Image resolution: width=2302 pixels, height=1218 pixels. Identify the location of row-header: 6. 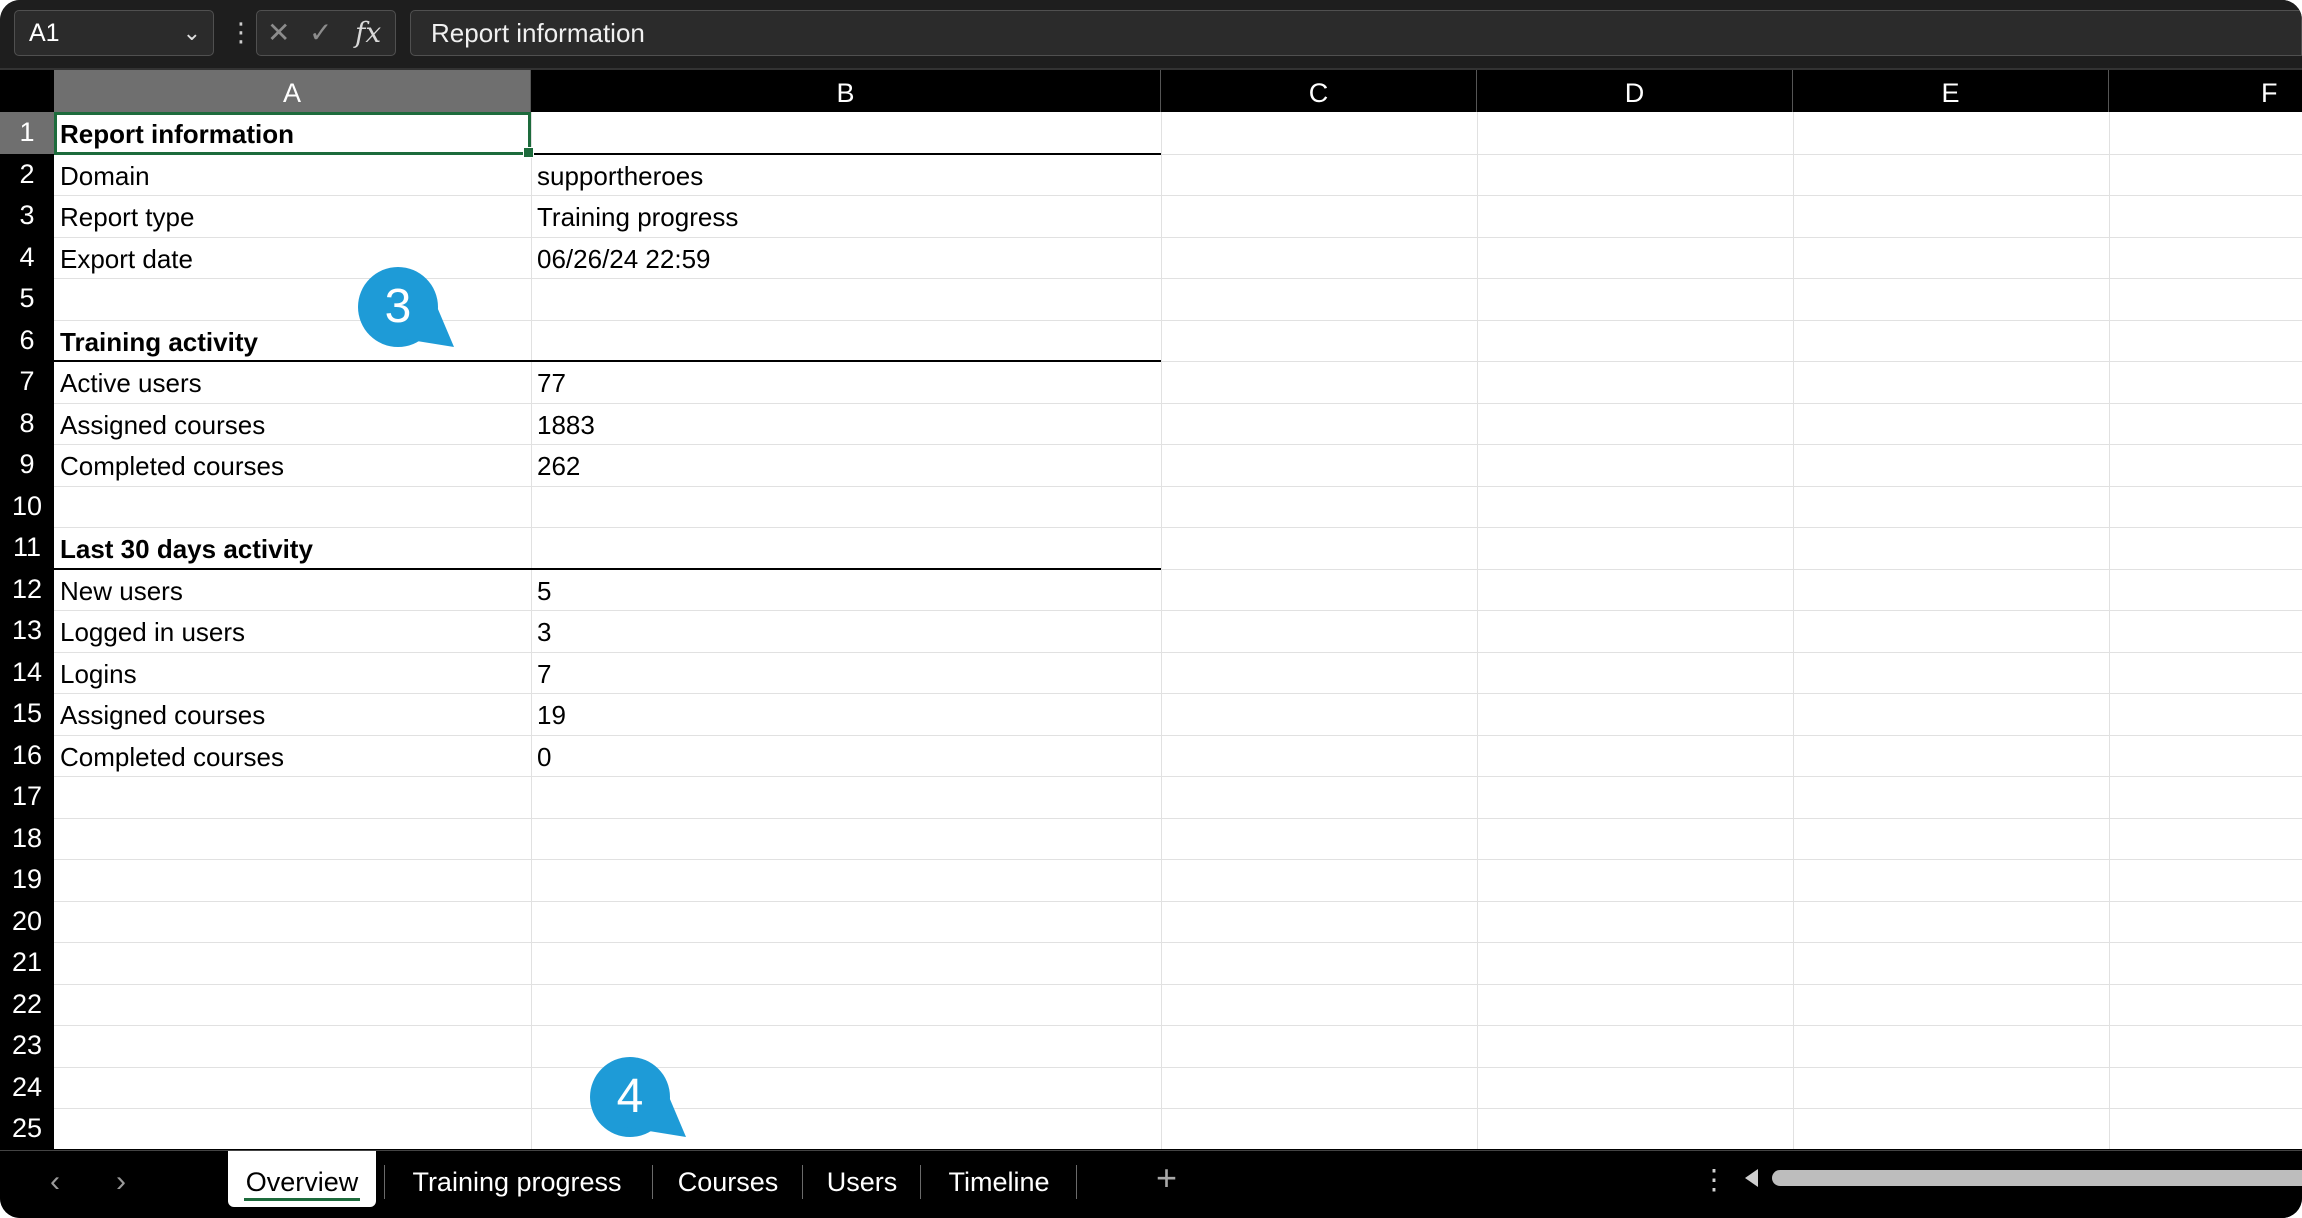
(27, 341).